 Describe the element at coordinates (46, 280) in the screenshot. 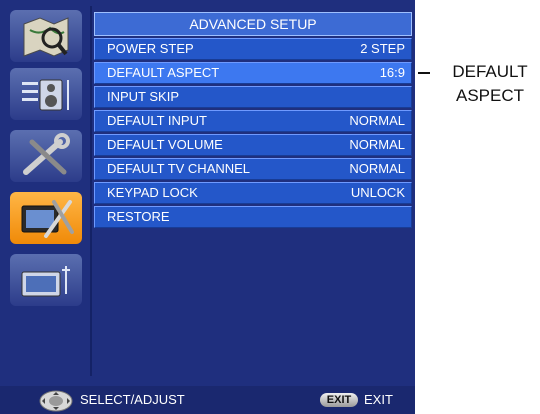

I see `tv-antenna-icon` at that location.